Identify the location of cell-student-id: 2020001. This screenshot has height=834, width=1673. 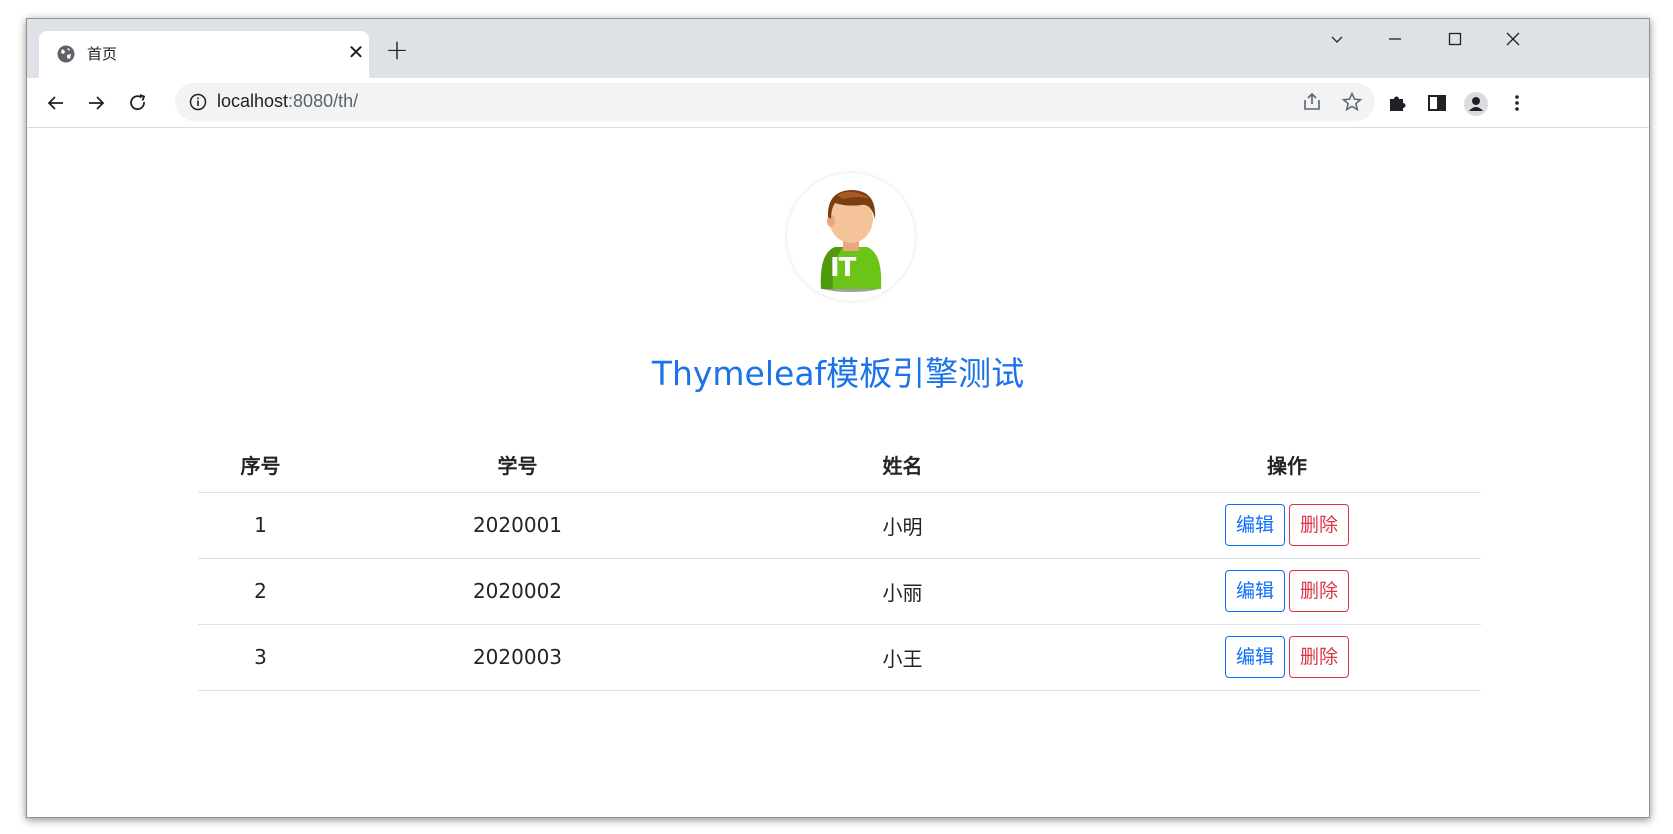
(517, 525).